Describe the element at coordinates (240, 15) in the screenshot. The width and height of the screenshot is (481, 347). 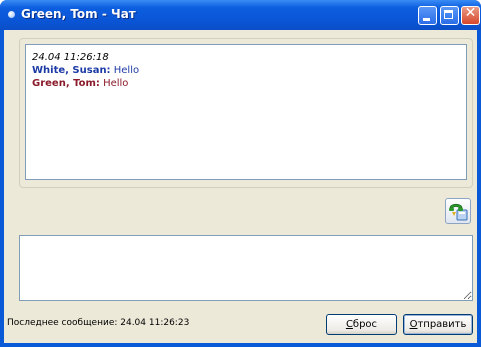
I see `title-bar: Green, Tom - Чат ✕` at that location.